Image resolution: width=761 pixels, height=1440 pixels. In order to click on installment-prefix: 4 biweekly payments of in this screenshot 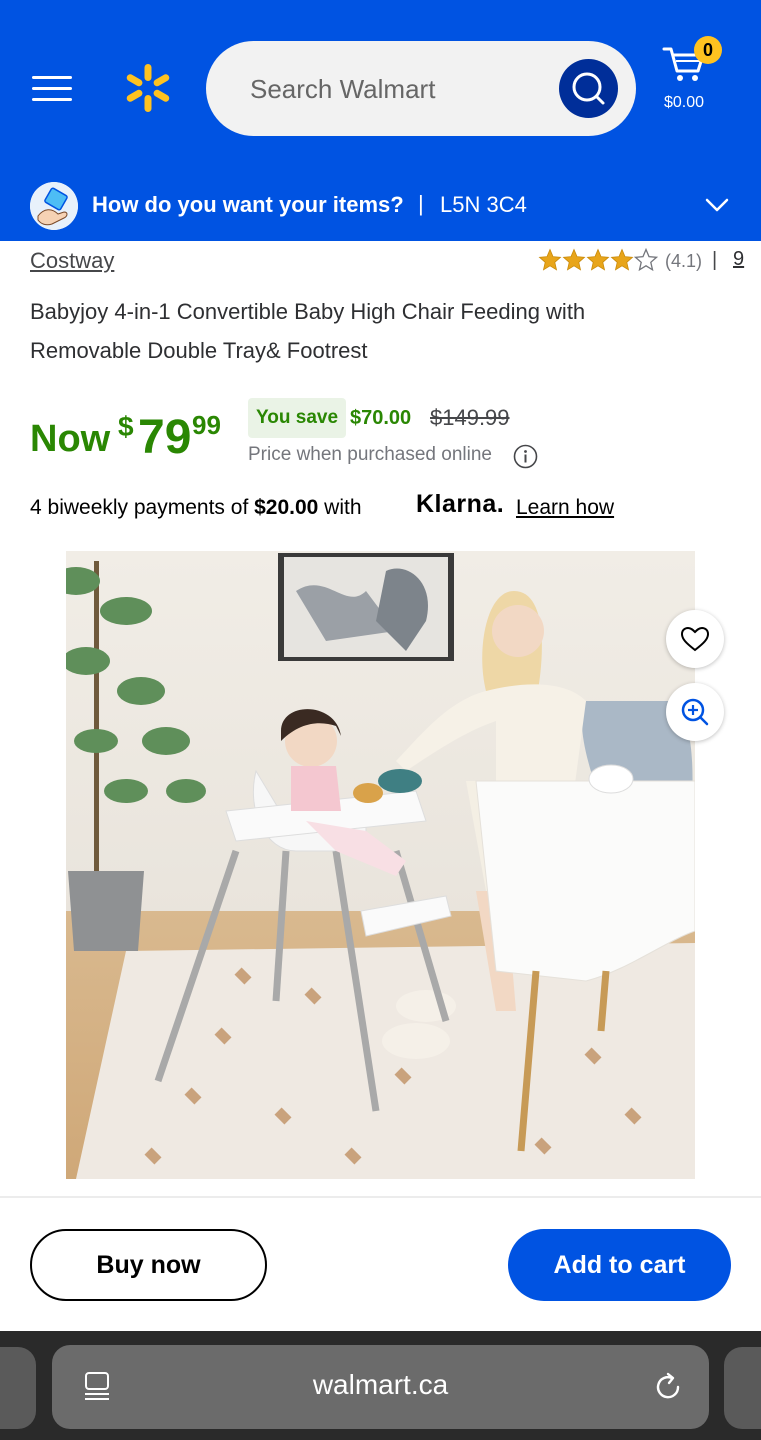, I will do `click(142, 507)`.